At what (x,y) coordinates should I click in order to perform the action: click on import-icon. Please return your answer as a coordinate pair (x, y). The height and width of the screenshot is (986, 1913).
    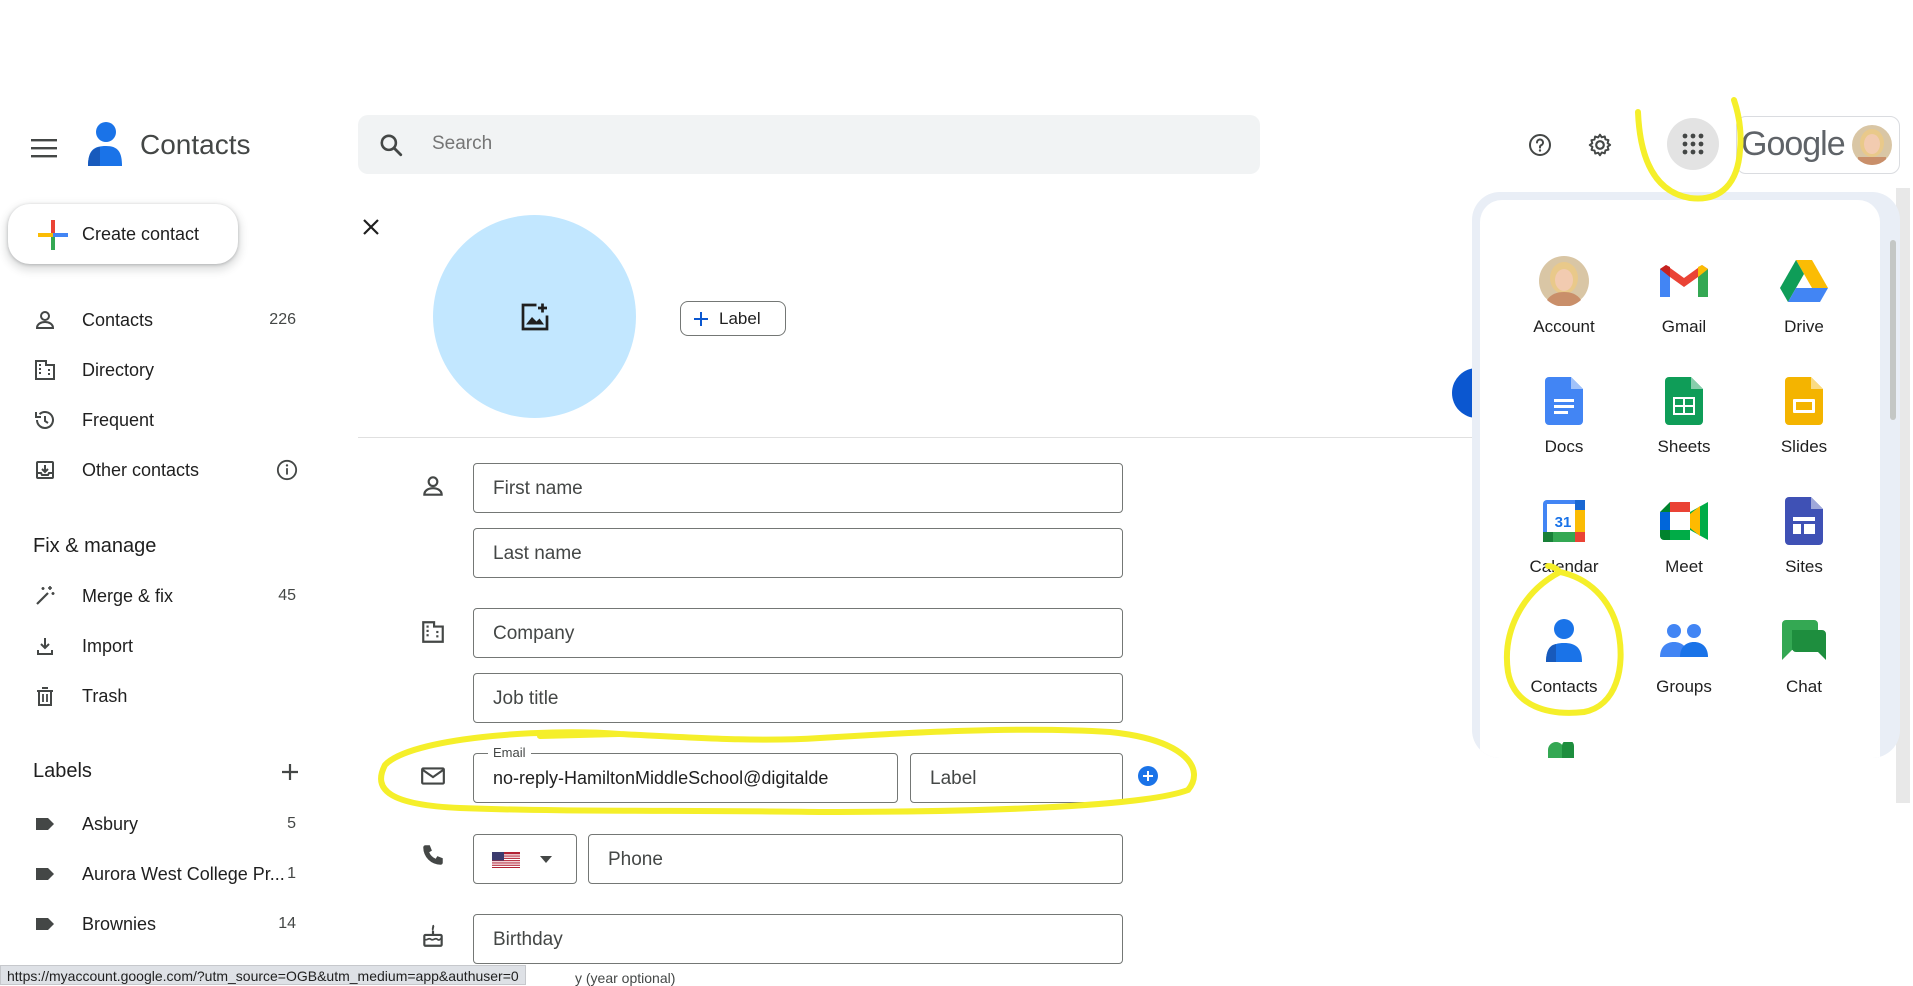
    Looking at the image, I should click on (45, 646).